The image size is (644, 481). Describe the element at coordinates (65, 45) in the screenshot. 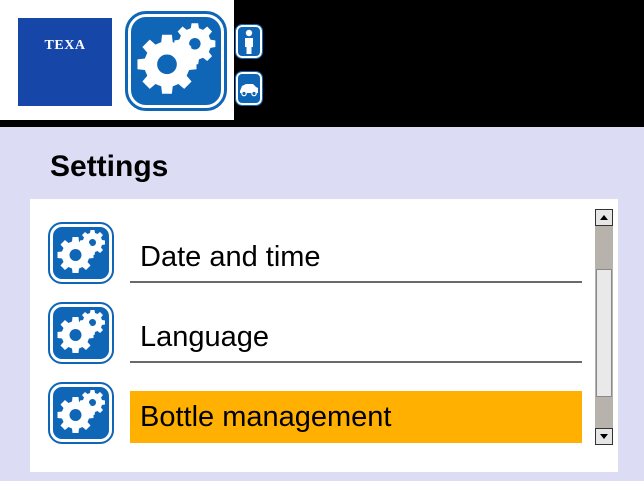

I see `brand-name: TEXA` at that location.